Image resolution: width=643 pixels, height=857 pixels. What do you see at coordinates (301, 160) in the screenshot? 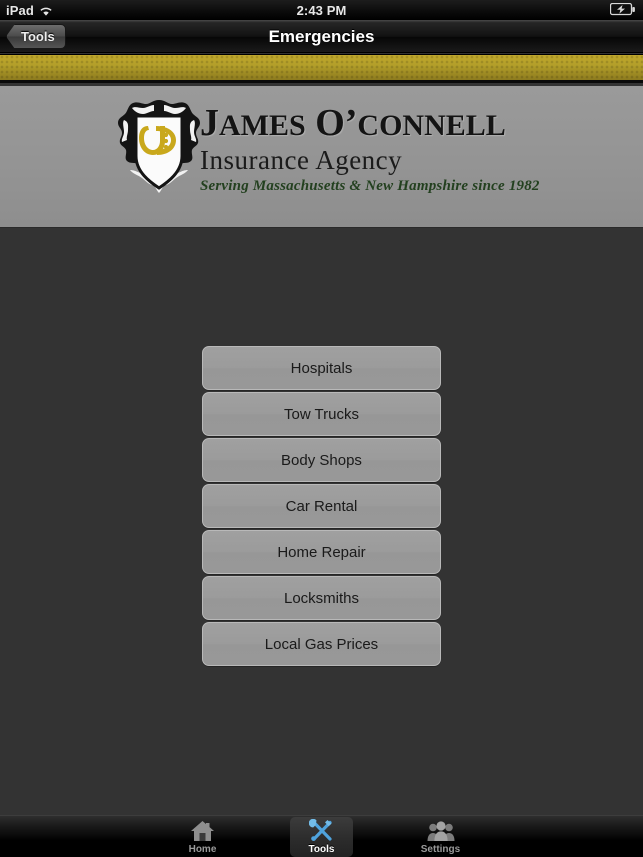
I see `brand-subtitle: Insurance Agency` at bounding box center [301, 160].